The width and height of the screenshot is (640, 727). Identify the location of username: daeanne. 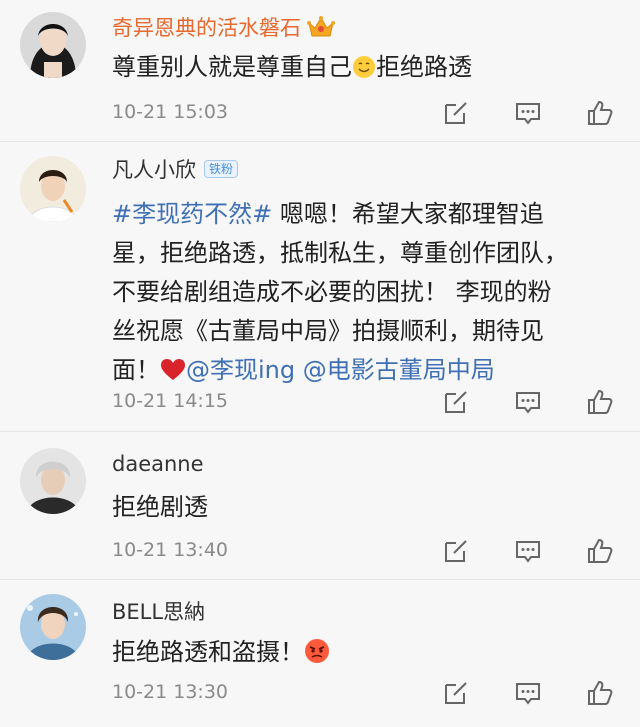
(158, 464).